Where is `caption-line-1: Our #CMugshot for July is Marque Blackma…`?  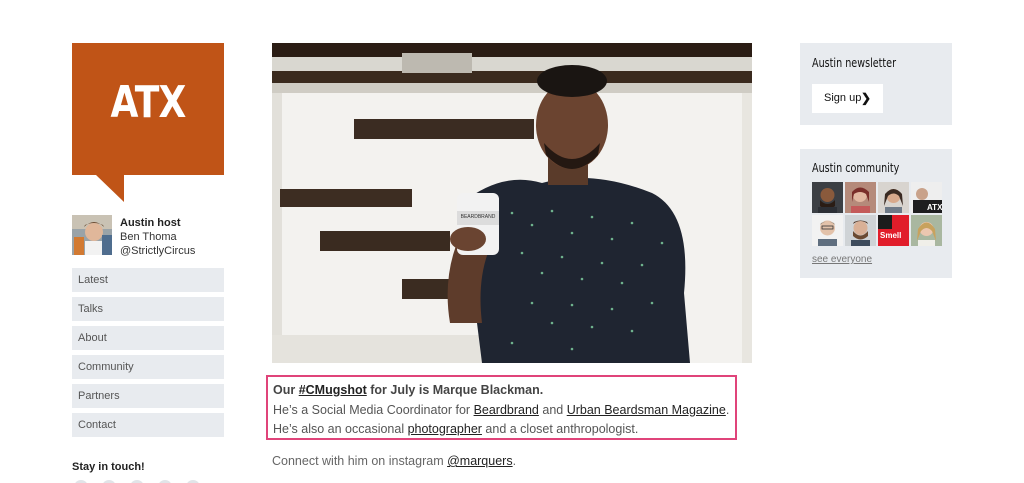
caption-line-1: Our #CMugshot for July is Marque Blackma… is located at coordinates (501, 391).